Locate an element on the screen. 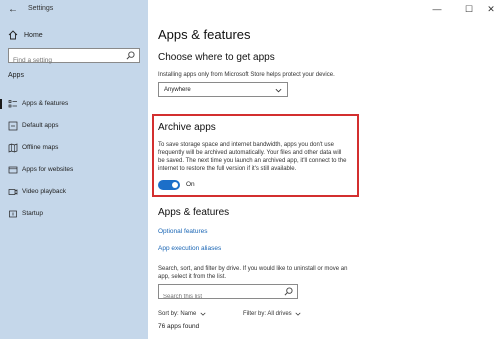  sidebar-item-startup: Startup is located at coordinates (74, 214).